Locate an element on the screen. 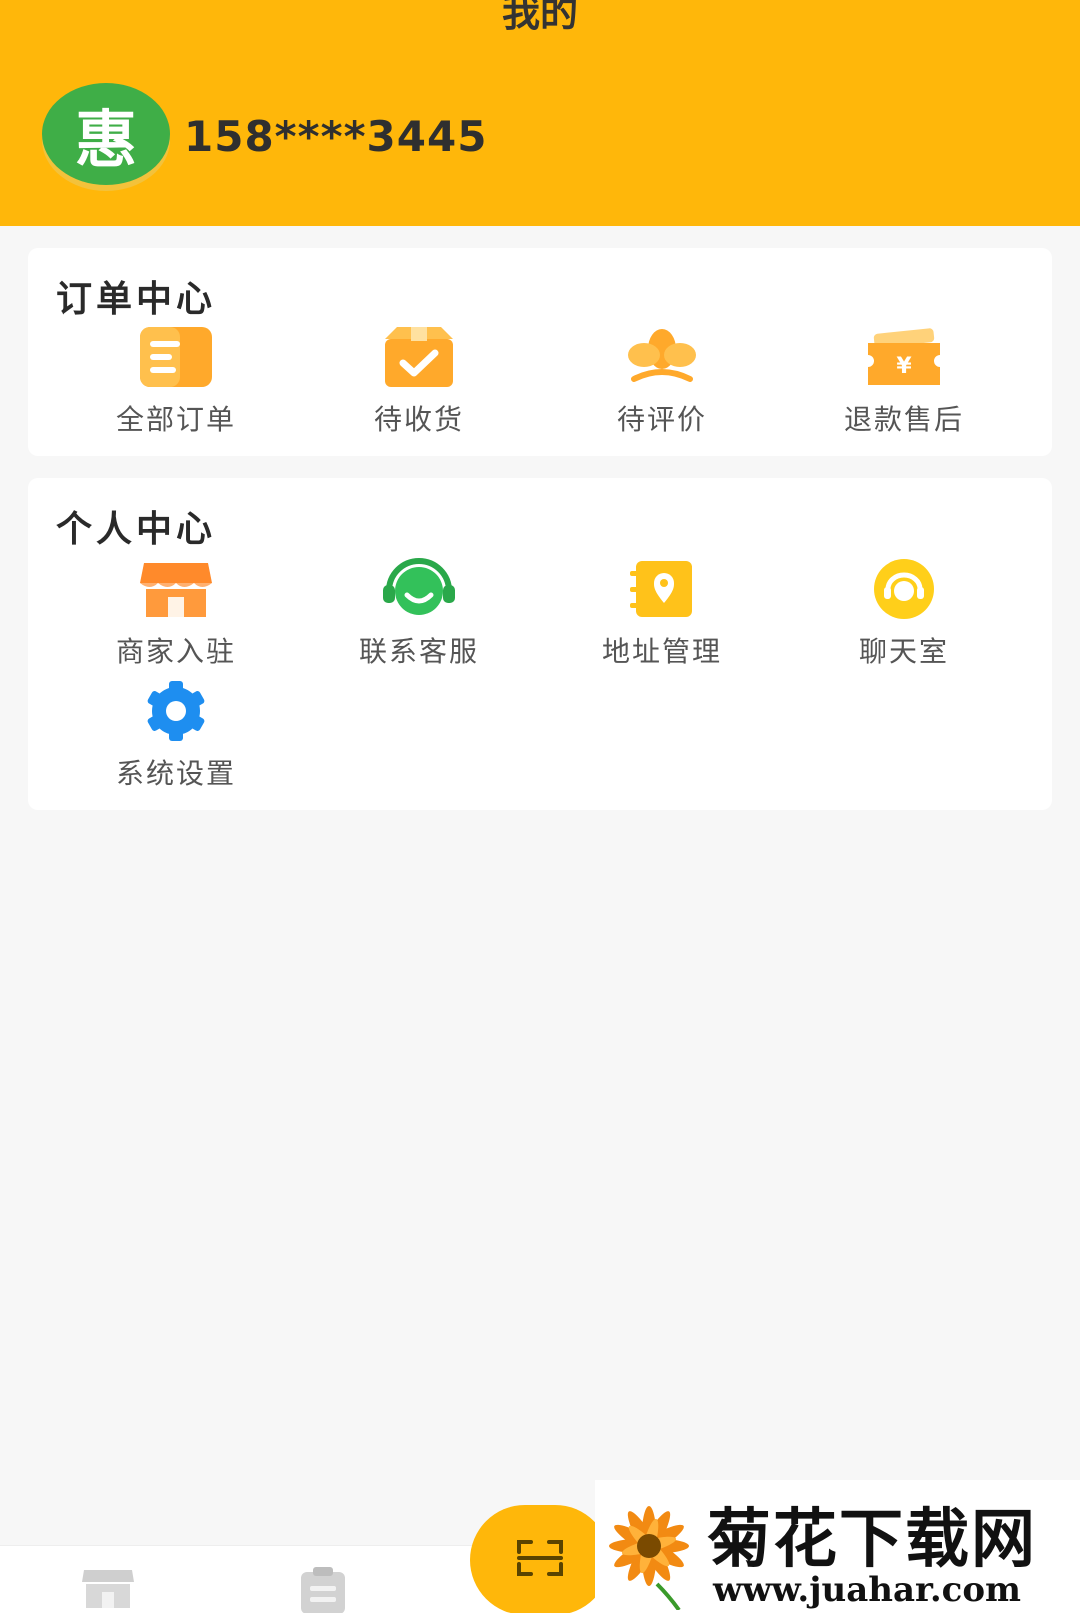  scan-button is located at coordinates (540, 1559).